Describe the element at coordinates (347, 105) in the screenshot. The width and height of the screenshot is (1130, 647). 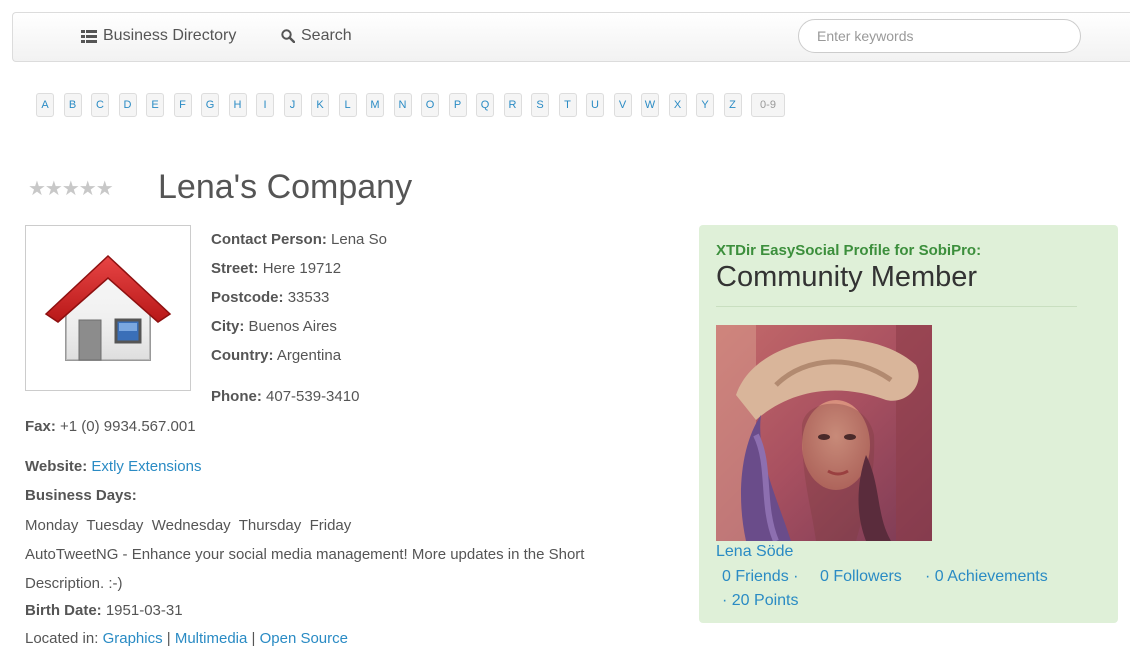
I see `letter-l-button: L` at that location.